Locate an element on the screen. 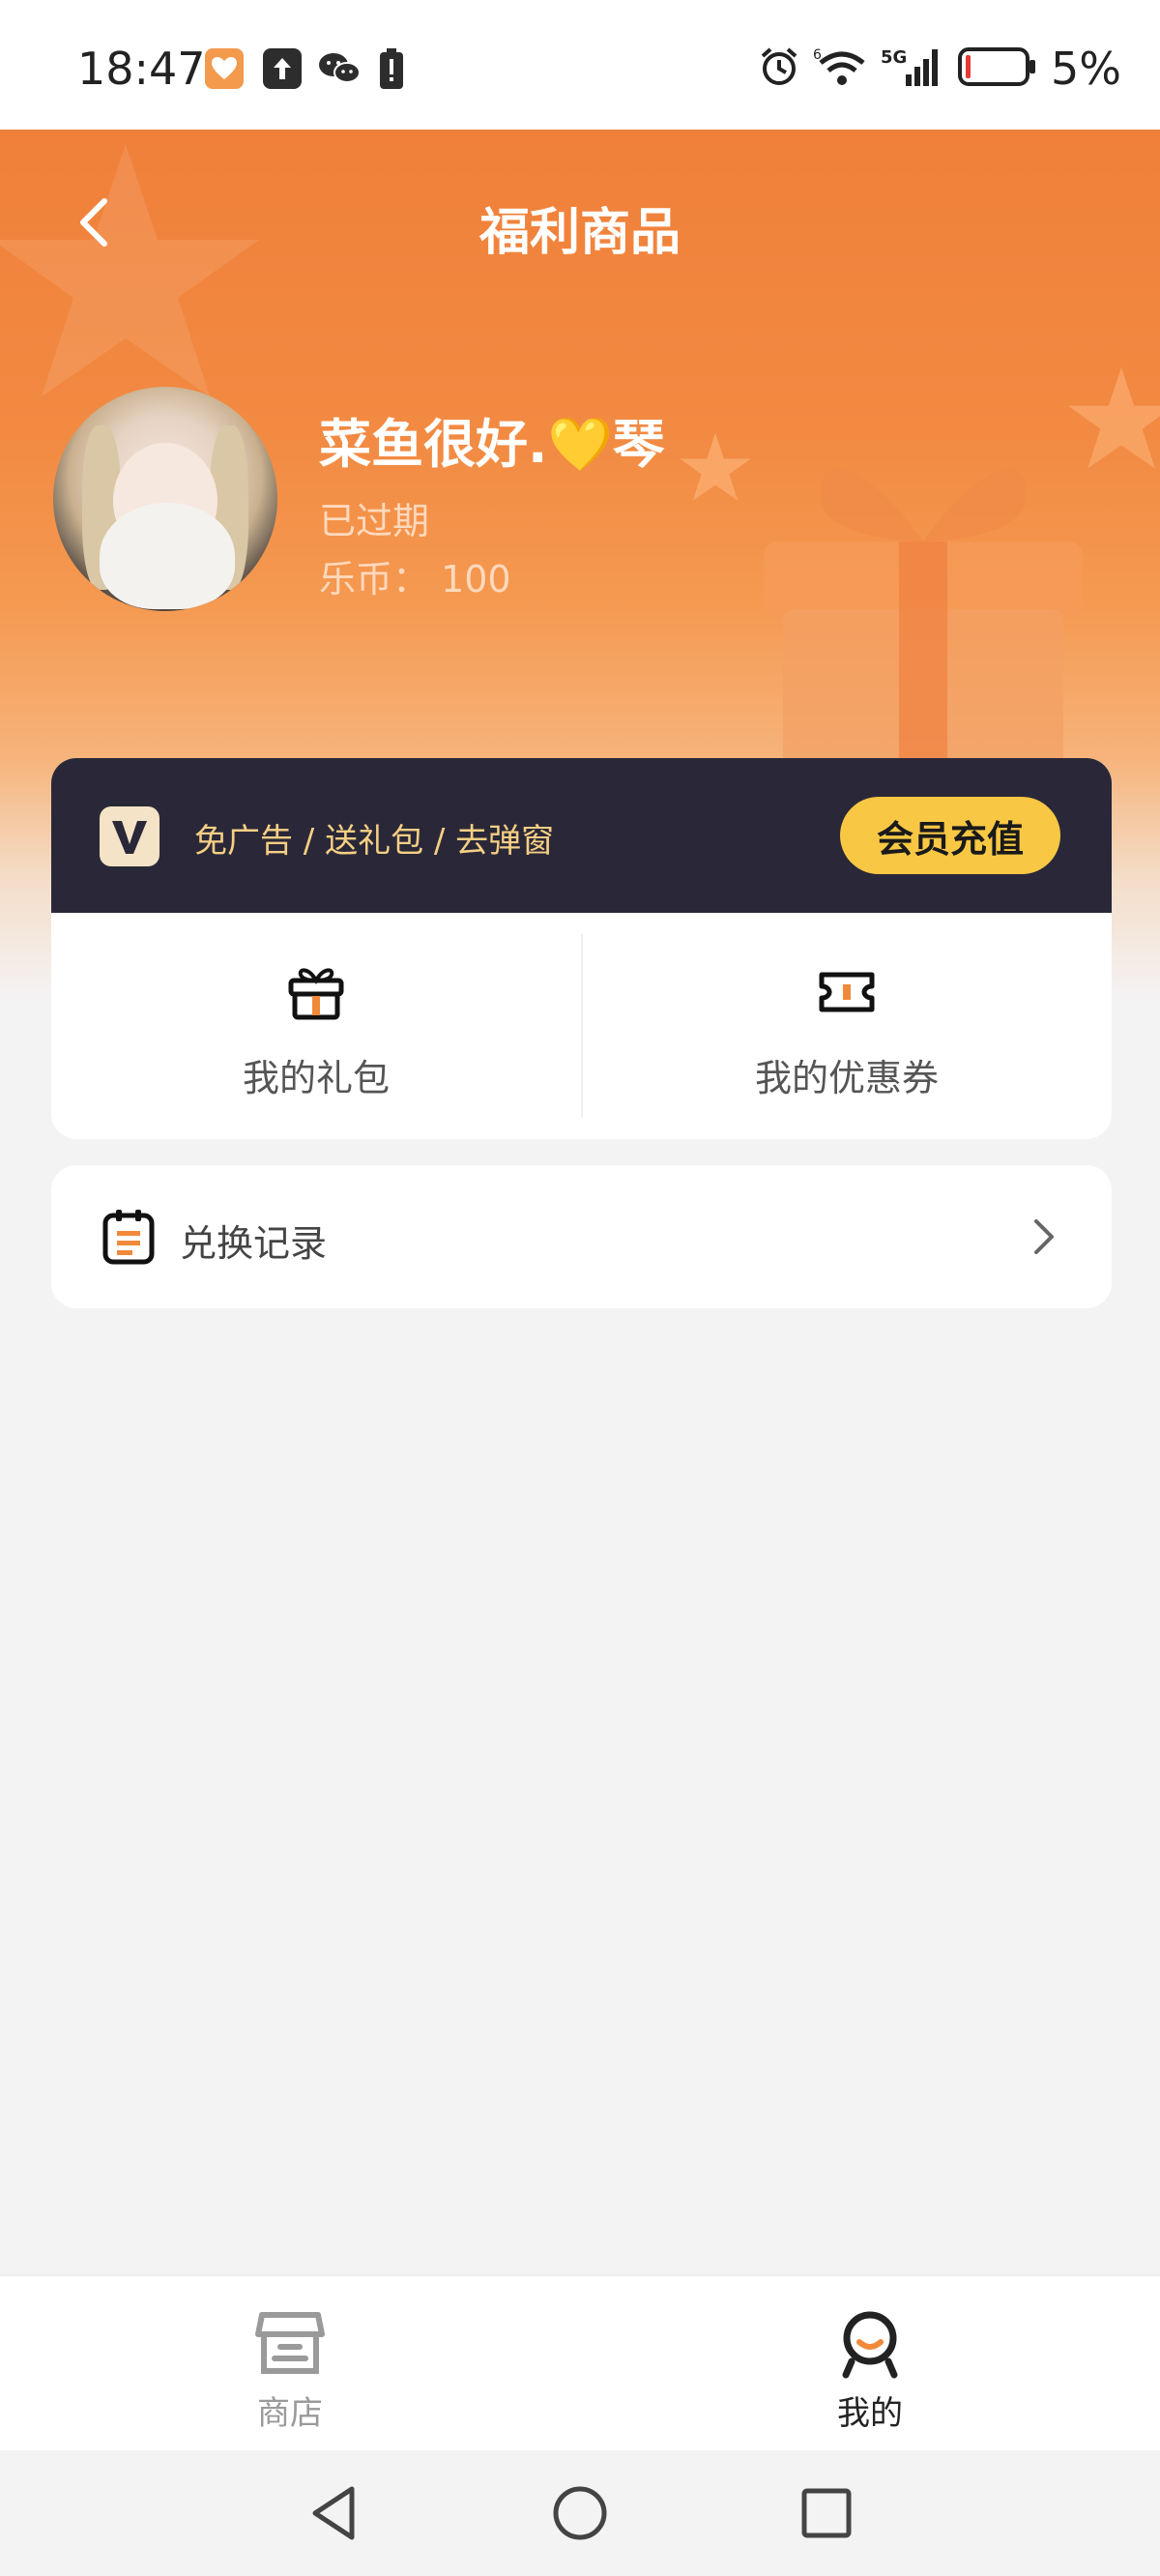 Image resolution: width=1160 pixels, height=2576 pixels. my-coupons-label: 我的优惠券 is located at coordinates (846, 1078).